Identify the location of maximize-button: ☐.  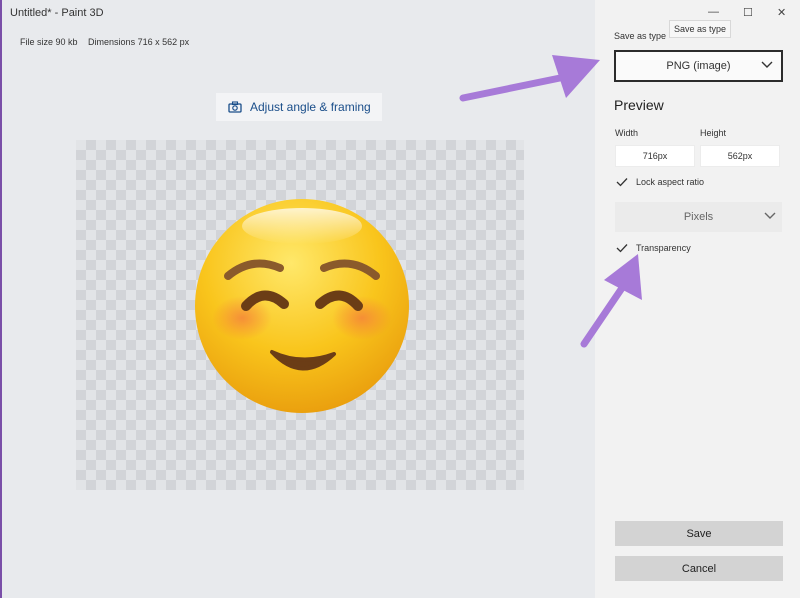
(748, 12).